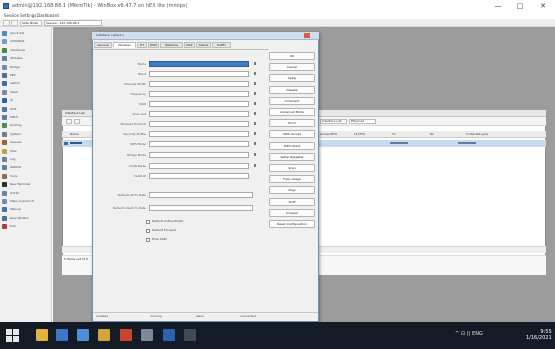 The height and width of the screenshot is (349, 555). What do you see at coordinates (292, 212) in the screenshot?
I see `dialog-side-button: Snooper` at bounding box center [292, 212].